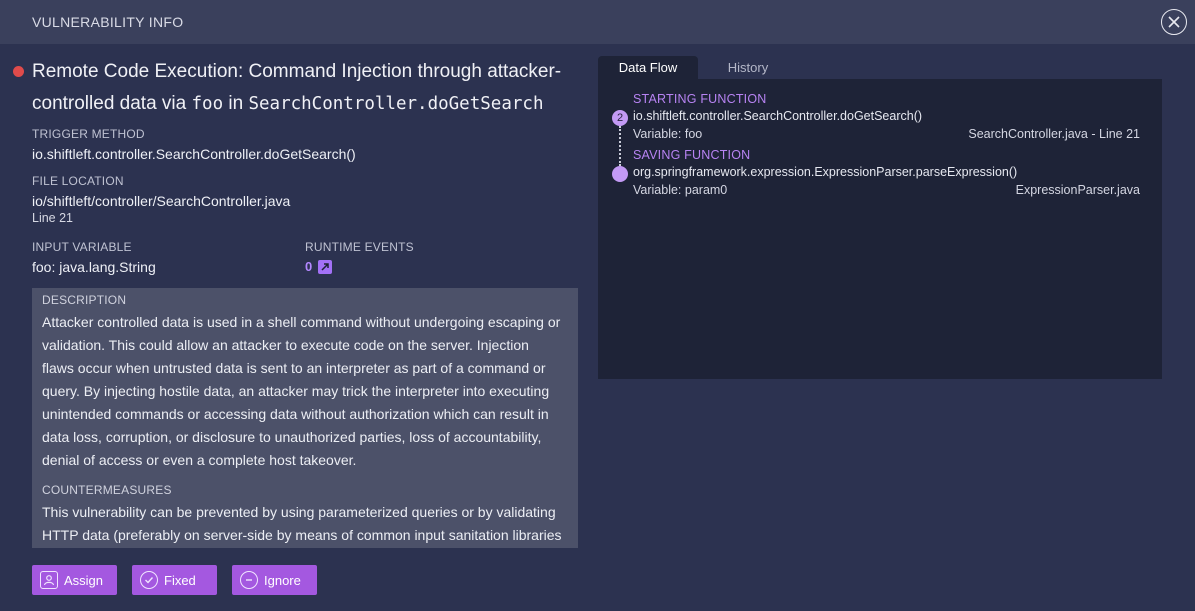 This screenshot has height=611, width=1195. Describe the element at coordinates (18, 71) in the screenshot. I see `severity-indicator` at that location.